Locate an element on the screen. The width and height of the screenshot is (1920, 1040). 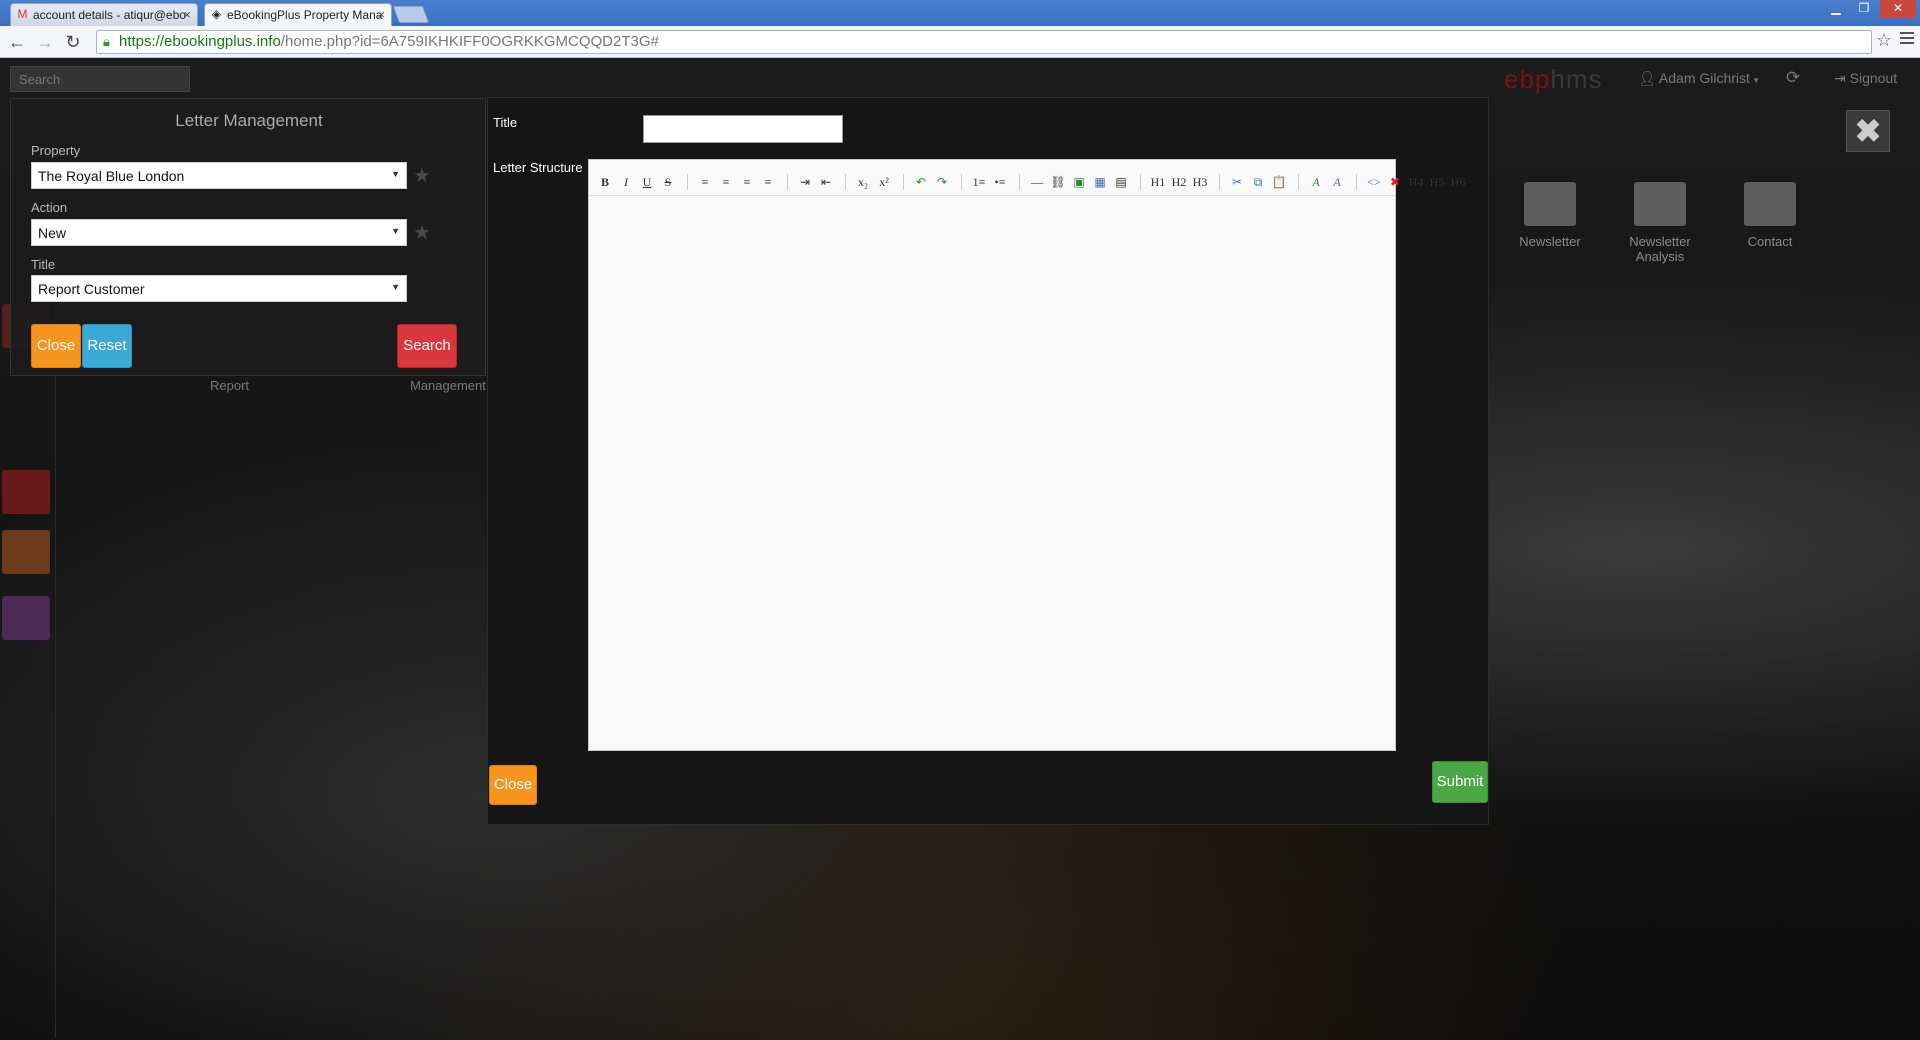
bold-button: B is located at coordinates (605, 182).